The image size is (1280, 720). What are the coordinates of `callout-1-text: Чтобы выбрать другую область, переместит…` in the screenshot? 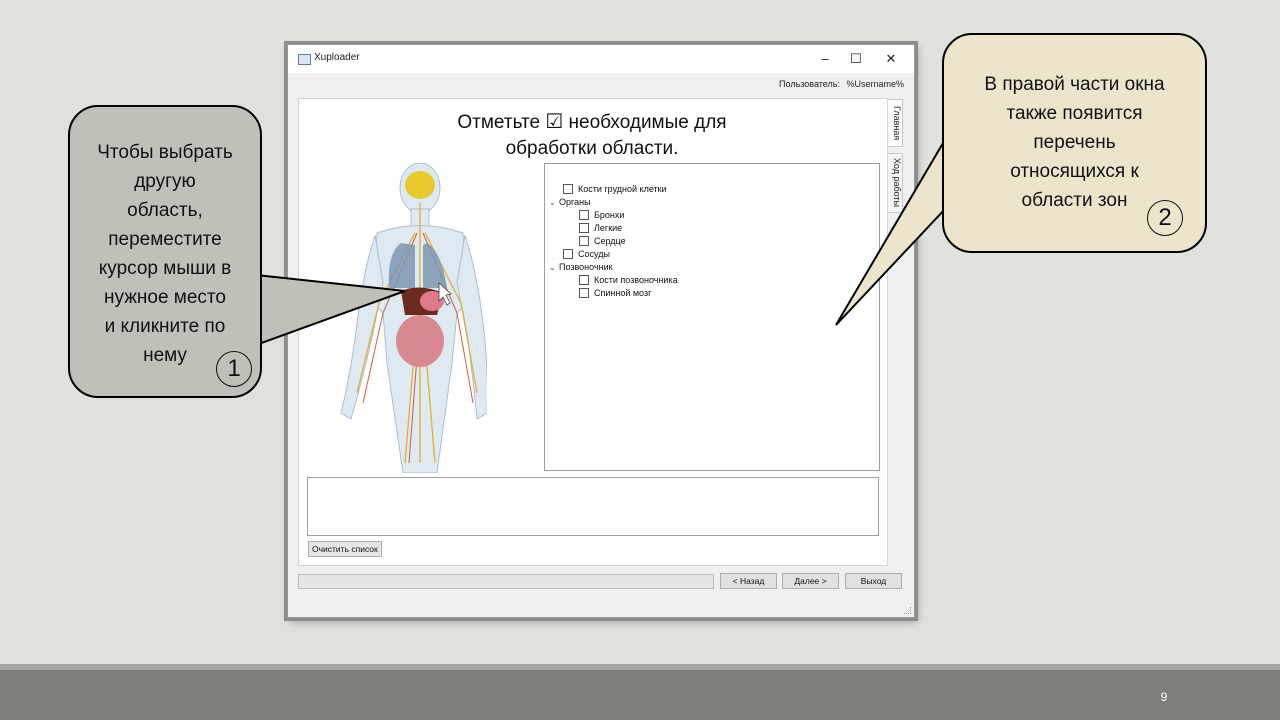 It's located at (165, 254).